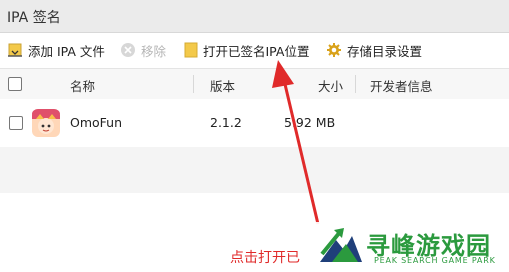 The width and height of the screenshot is (509, 272). I want to click on annotation-text: 点击打开已, so click(265, 258).